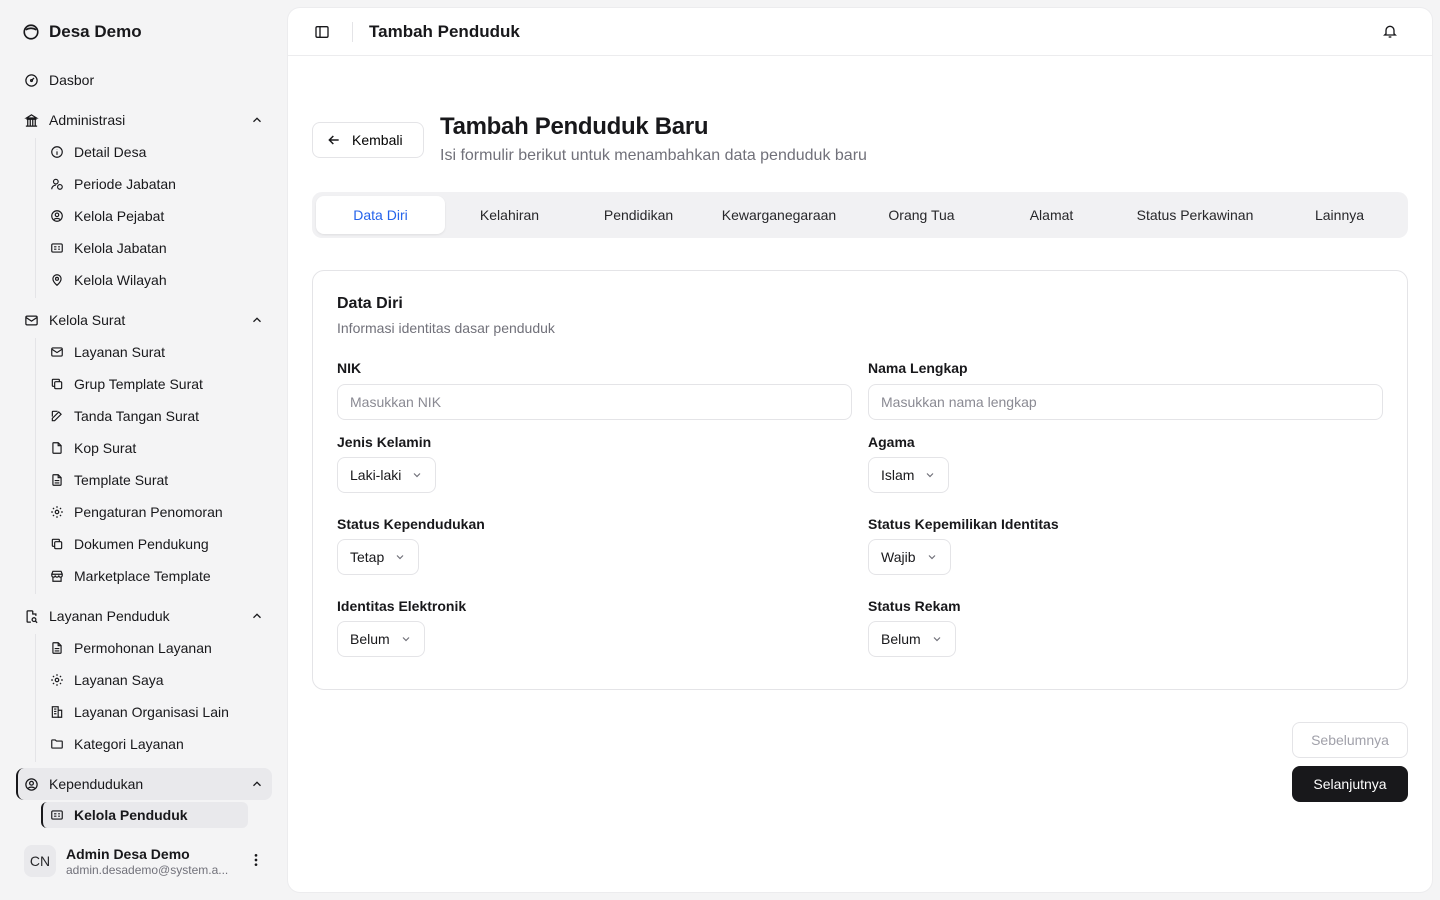 This screenshot has height=900, width=1440. Describe the element at coordinates (40, 861) in the screenshot. I see `avatar: CN` at that location.